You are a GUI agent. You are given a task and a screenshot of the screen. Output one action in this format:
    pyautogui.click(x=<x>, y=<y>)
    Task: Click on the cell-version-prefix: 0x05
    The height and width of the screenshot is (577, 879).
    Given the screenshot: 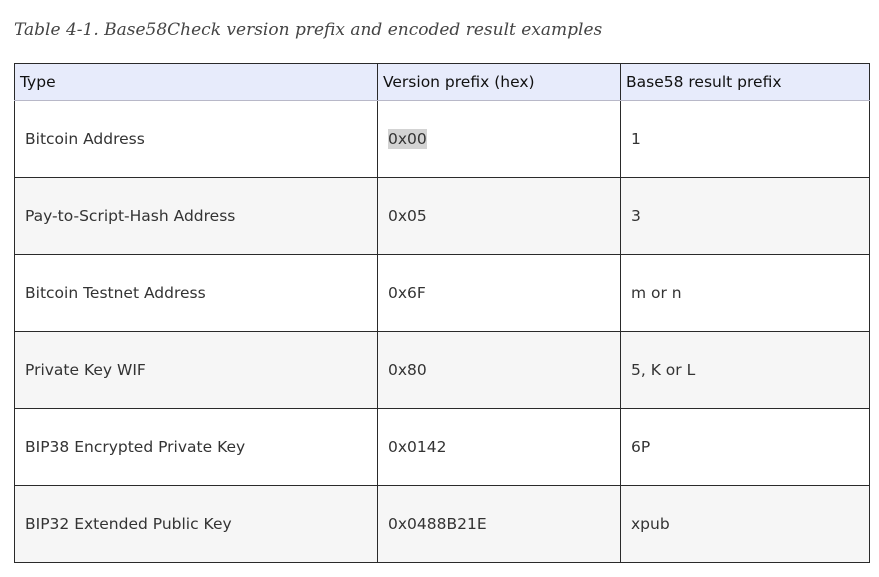 What is the action you would take?
    pyautogui.click(x=499, y=216)
    